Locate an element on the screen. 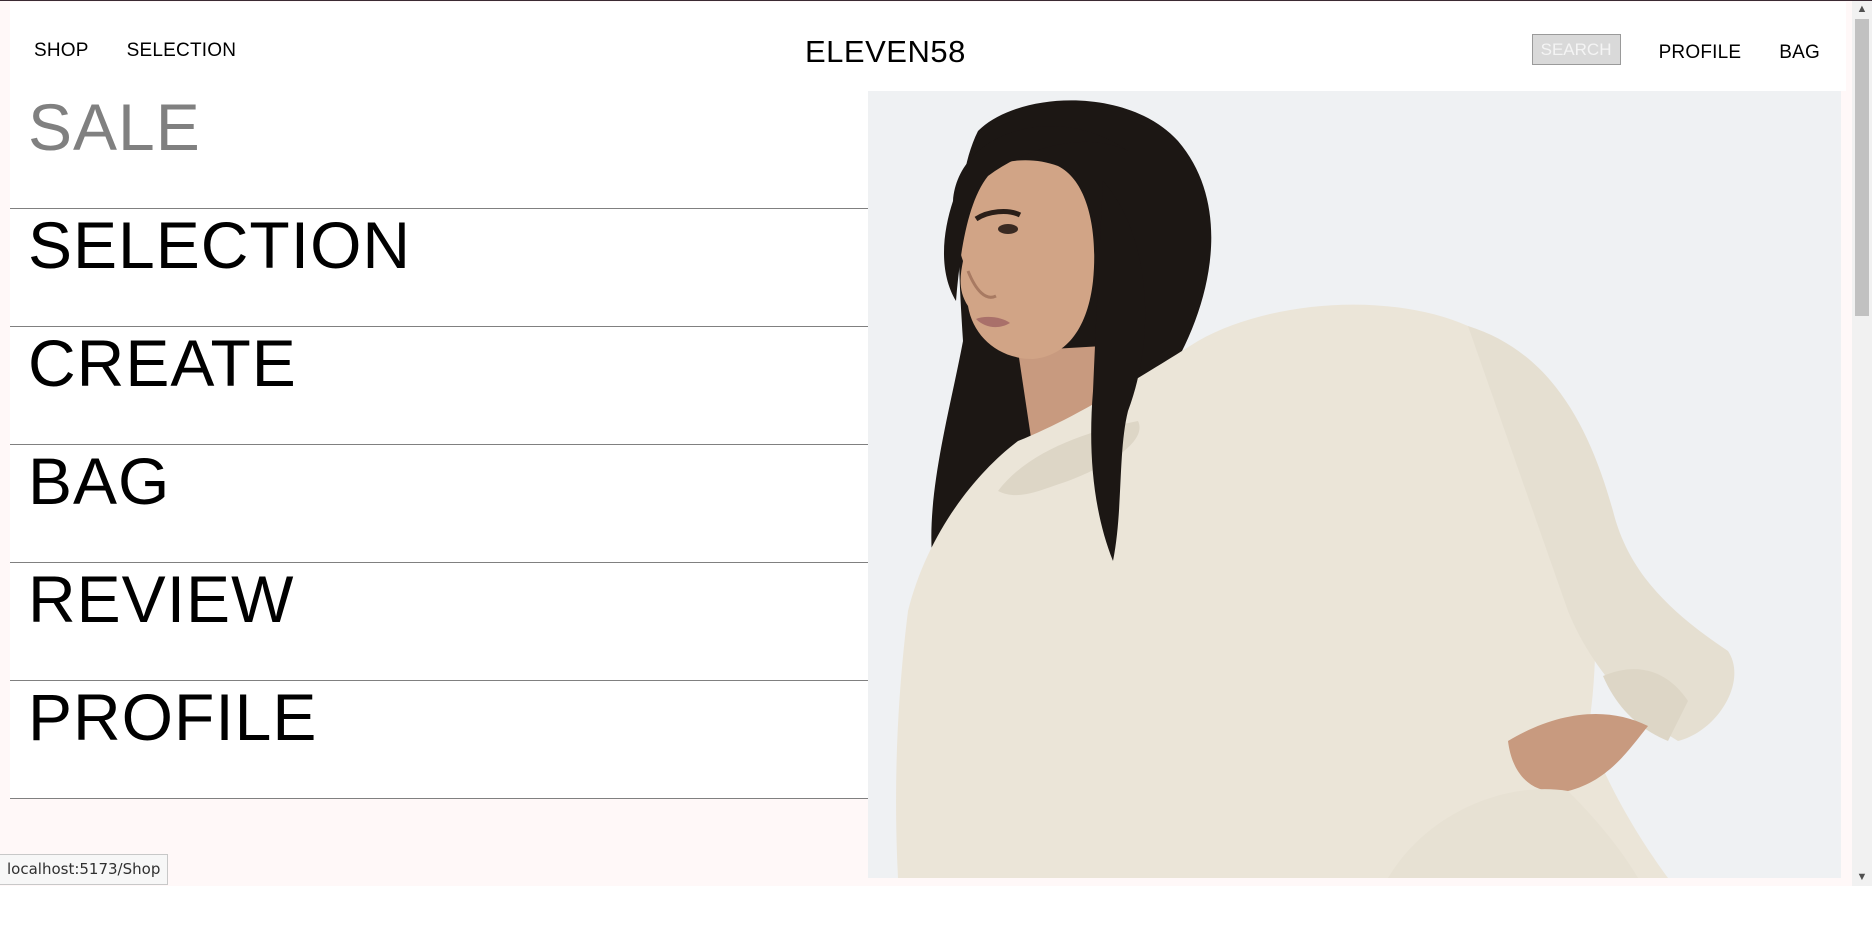 The height and width of the screenshot is (944, 1872). menu-item-label: BAG is located at coordinates (99, 481).